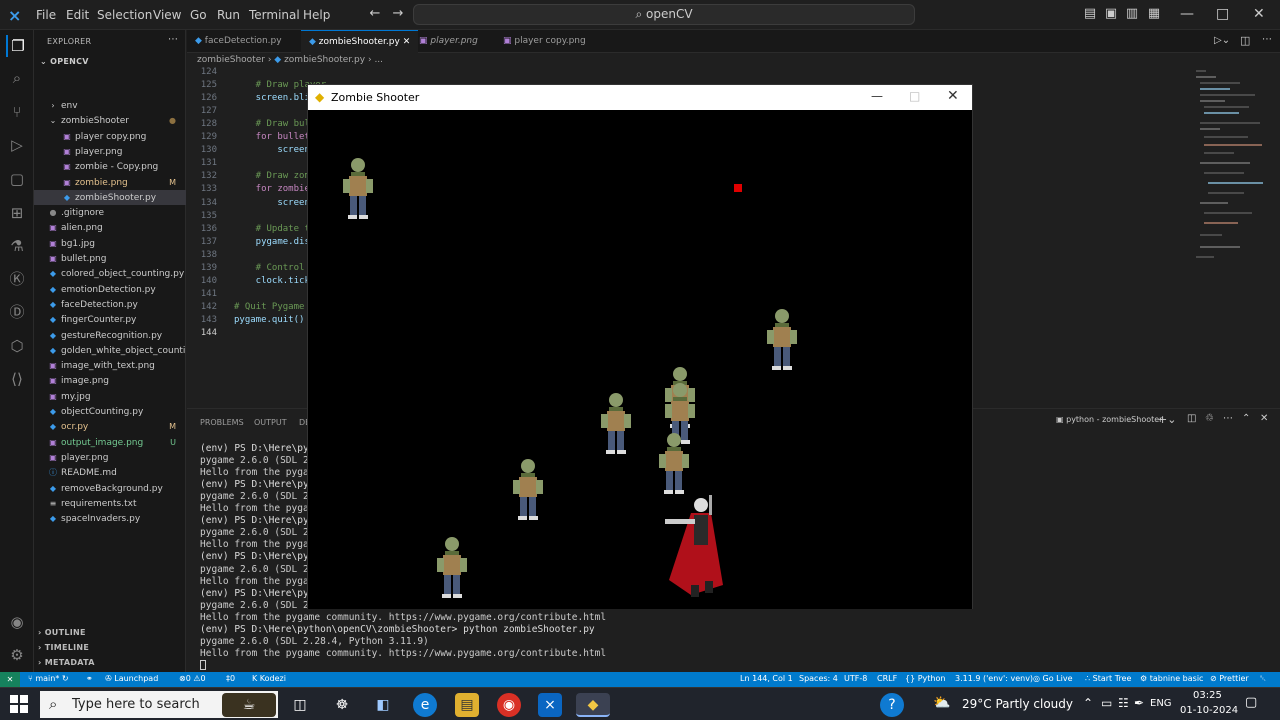 The height and width of the screenshot is (720, 1280). I want to click on tab-player-png: ▣ player.png, so click(448, 41).